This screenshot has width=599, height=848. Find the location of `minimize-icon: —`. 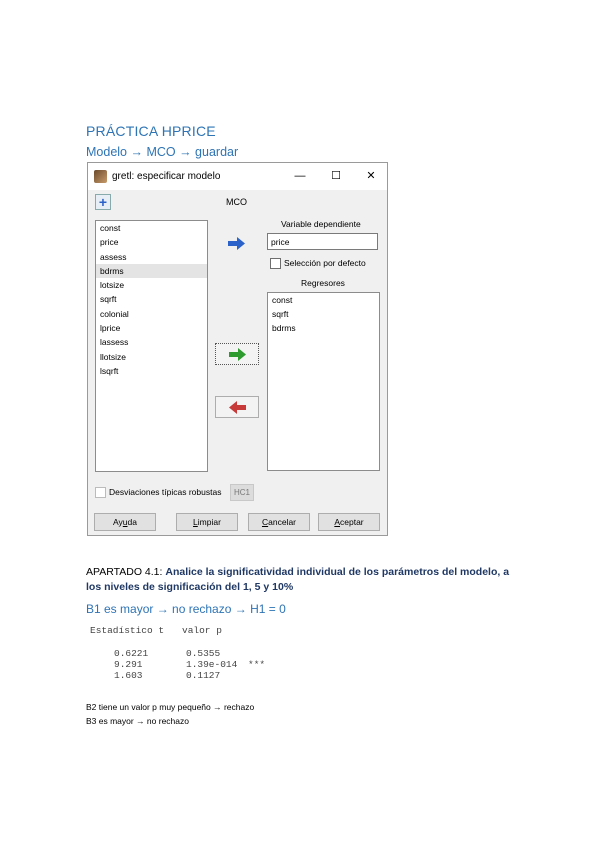

minimize-icon: — is located at coordinates (300, 176).